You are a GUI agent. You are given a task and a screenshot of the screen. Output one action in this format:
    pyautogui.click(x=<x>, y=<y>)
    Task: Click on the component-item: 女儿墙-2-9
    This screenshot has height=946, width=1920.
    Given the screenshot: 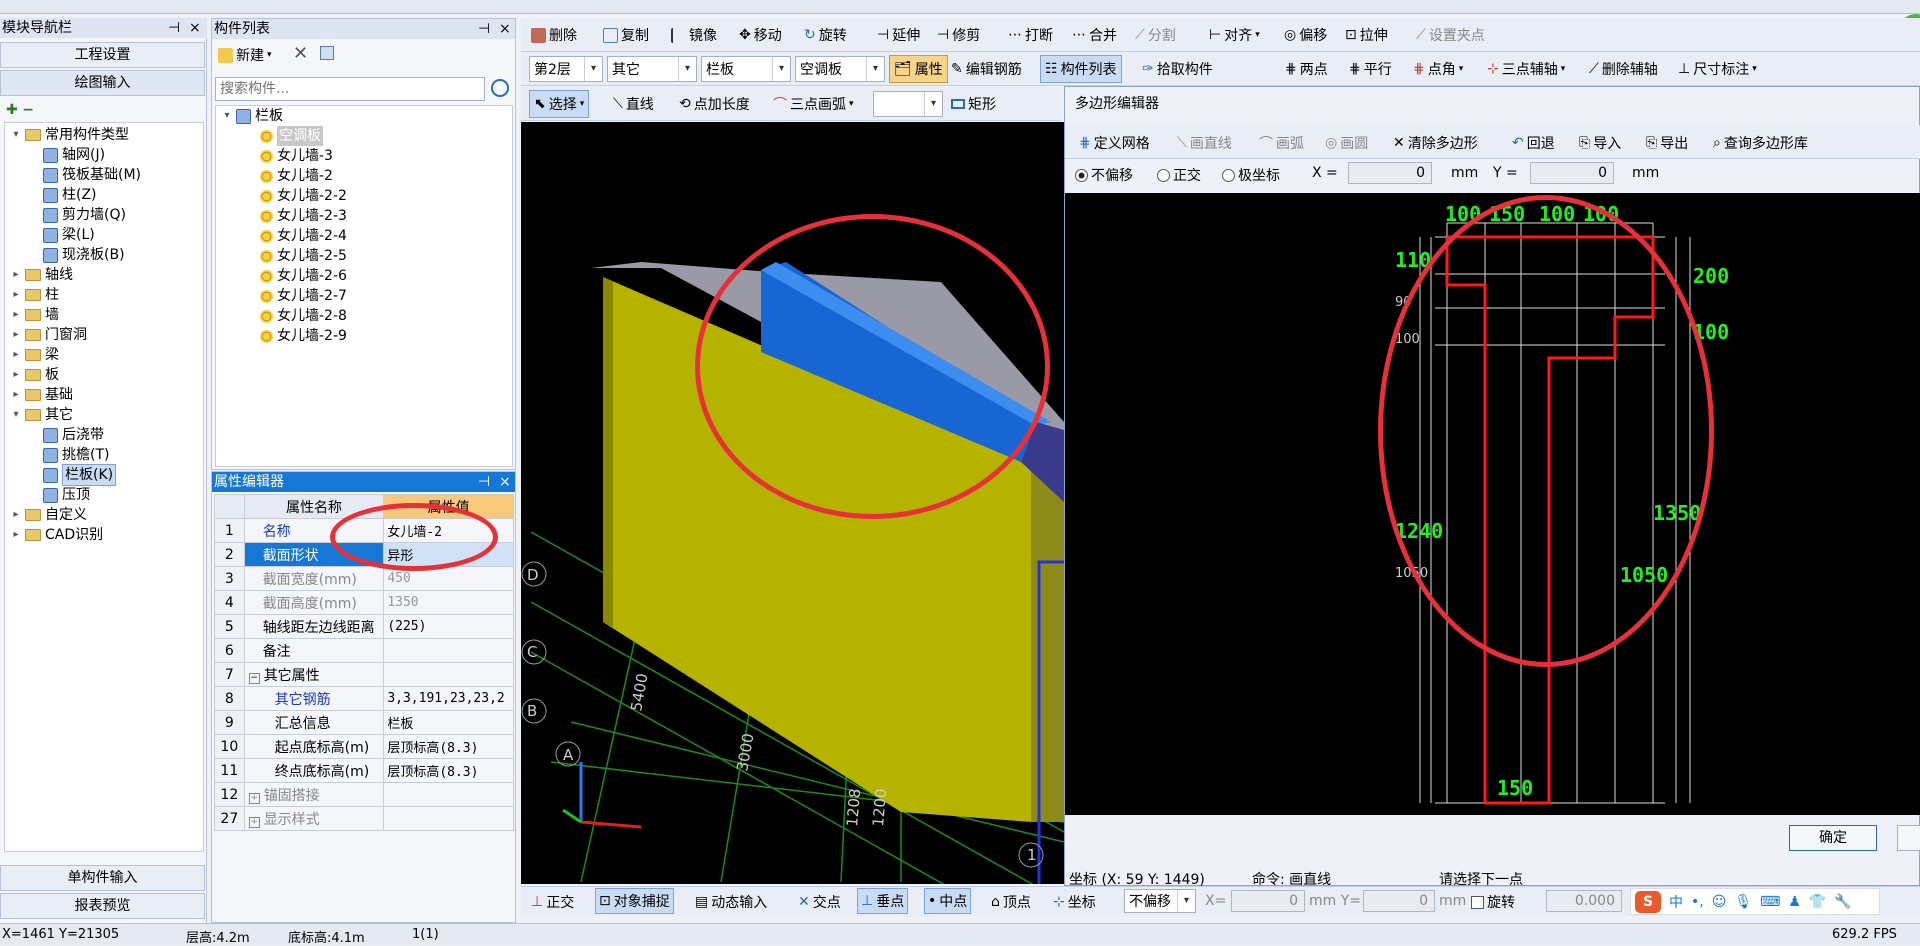 What is the action you would take?
    pyautogui.click(x=303, y=336)
    